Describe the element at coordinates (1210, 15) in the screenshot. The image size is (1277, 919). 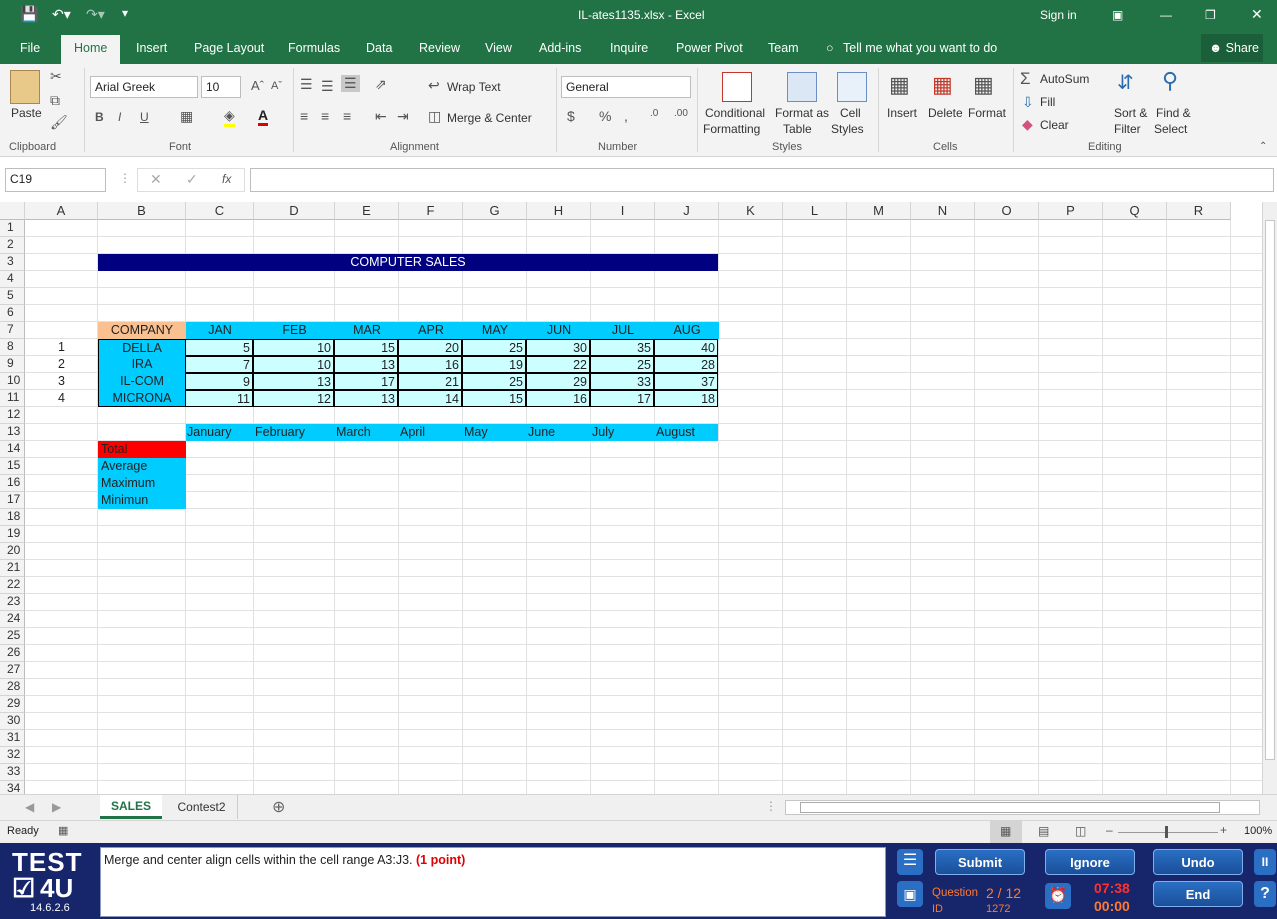
I see `restore-icon: ❐` at that location.